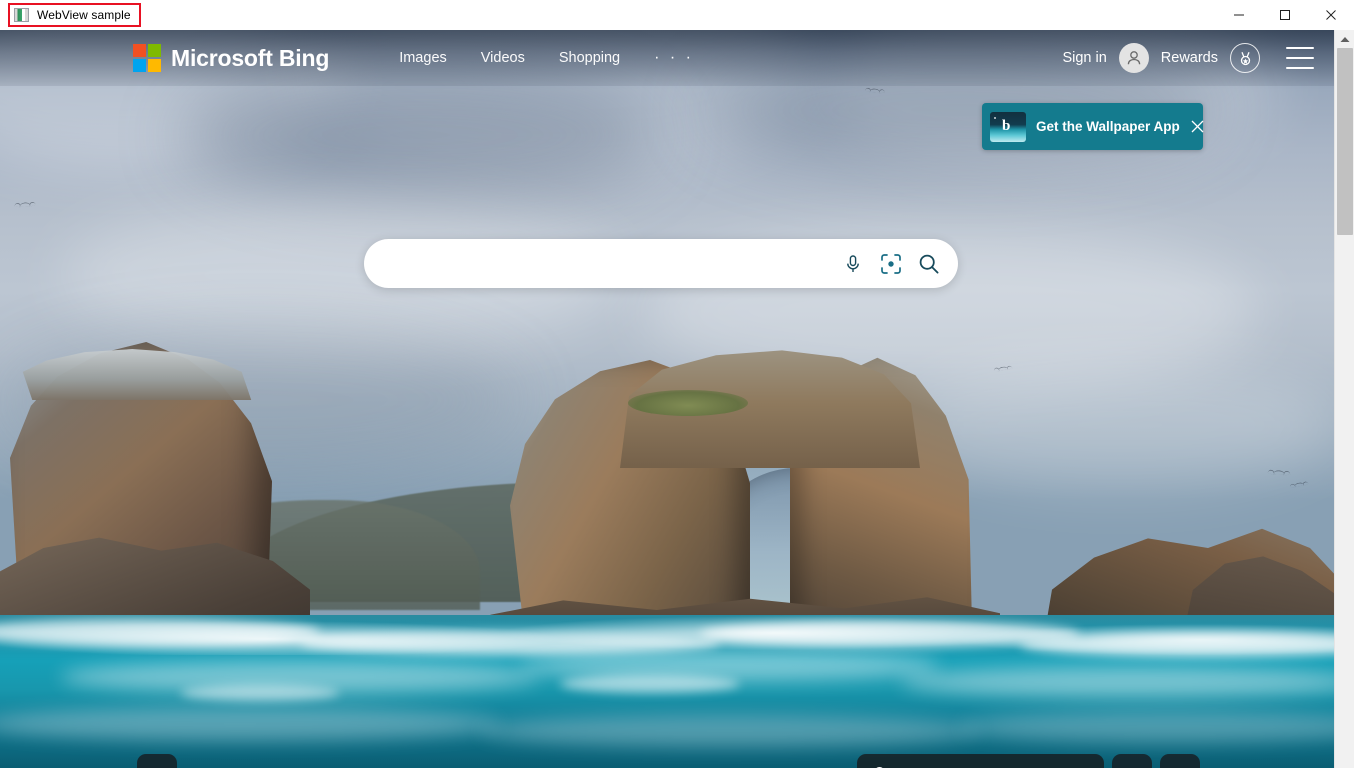 Image resolution: width=1354 pixels, height=768 pixels. I want to click on wallpaper-banner-label: Get the Wallpaper App, so click(1108, 126).